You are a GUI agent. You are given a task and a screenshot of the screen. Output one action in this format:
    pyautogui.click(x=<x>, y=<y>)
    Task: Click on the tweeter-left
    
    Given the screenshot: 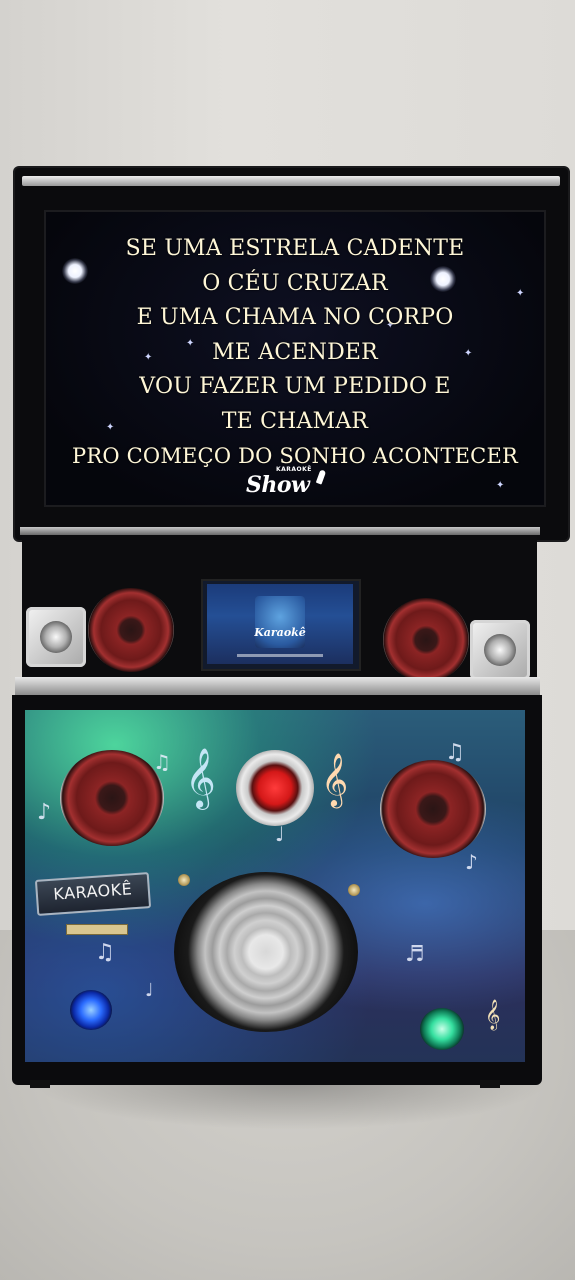 What is the action you would take?
    pyautogui.click(x=56, y=637)
    